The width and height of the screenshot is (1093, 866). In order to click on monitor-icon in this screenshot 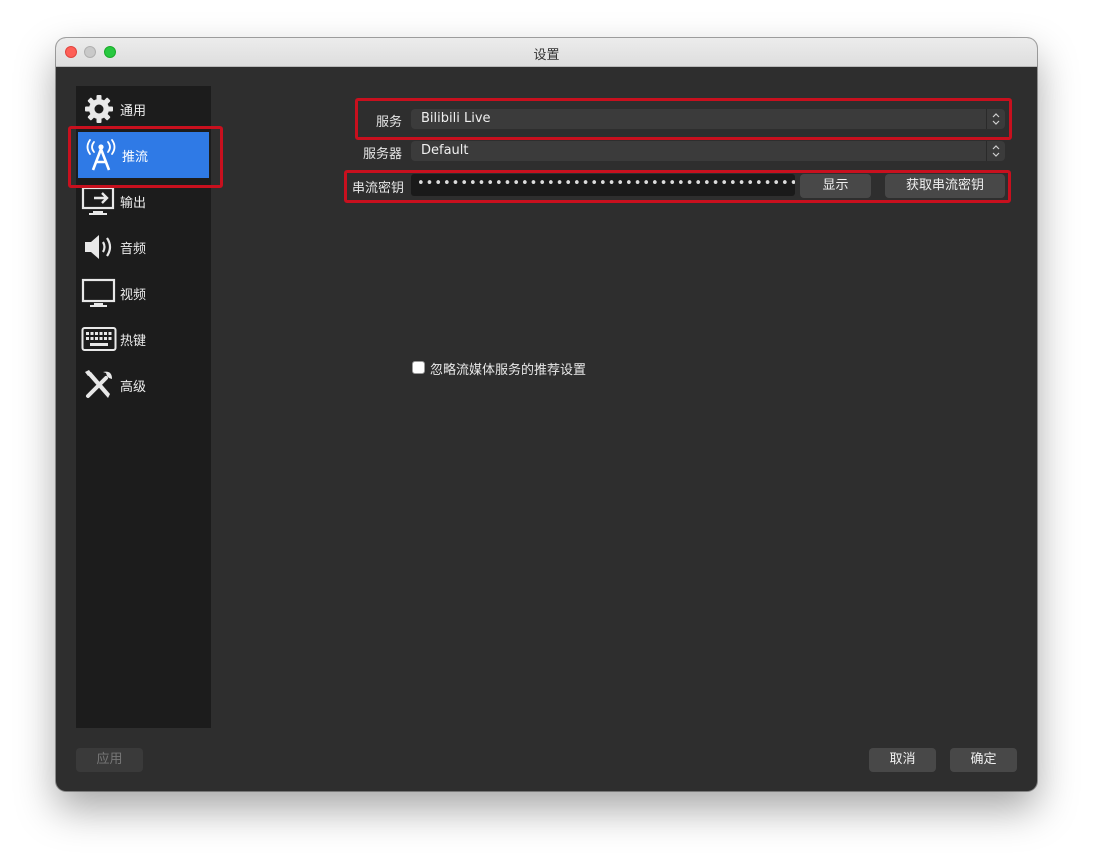, I will do `click(99, 293)`.